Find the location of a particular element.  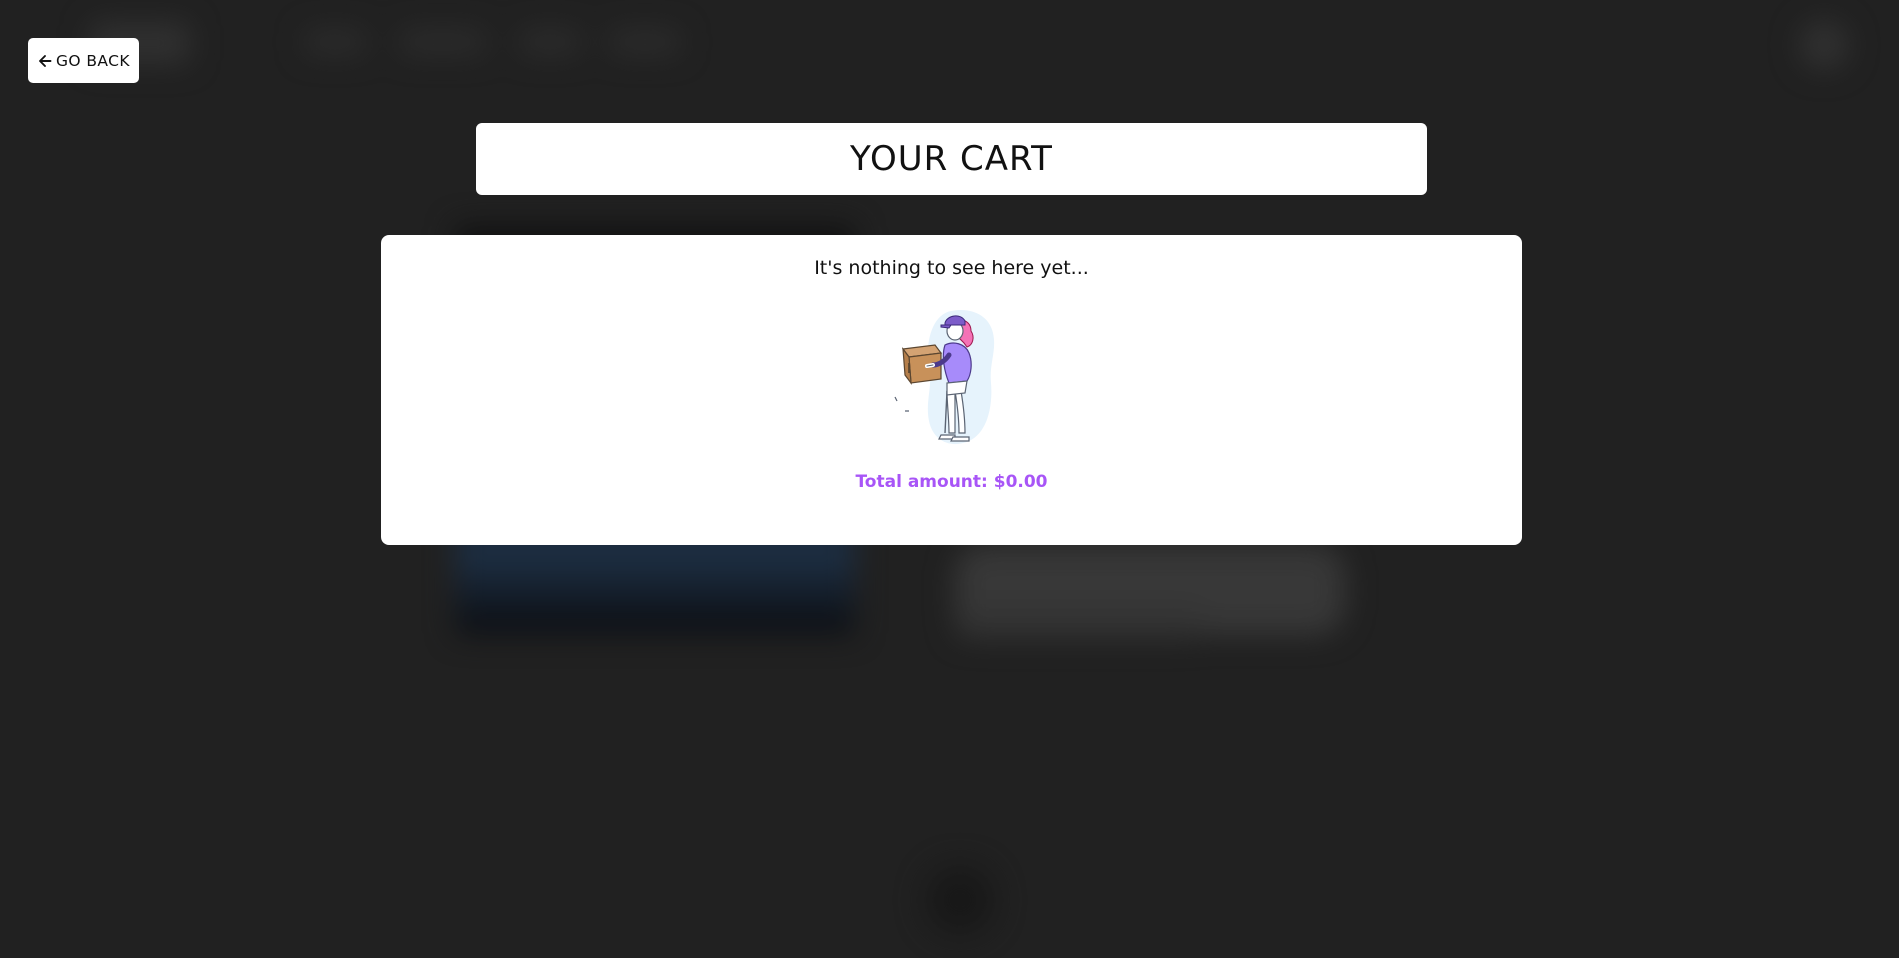

go-back-button: GO BACK is located at coordinates (83, 60).